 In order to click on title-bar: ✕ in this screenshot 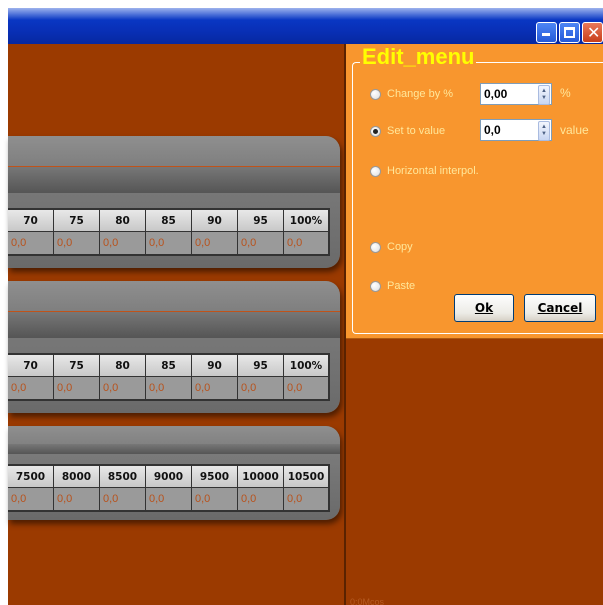, I will do `click(305, 26)`.